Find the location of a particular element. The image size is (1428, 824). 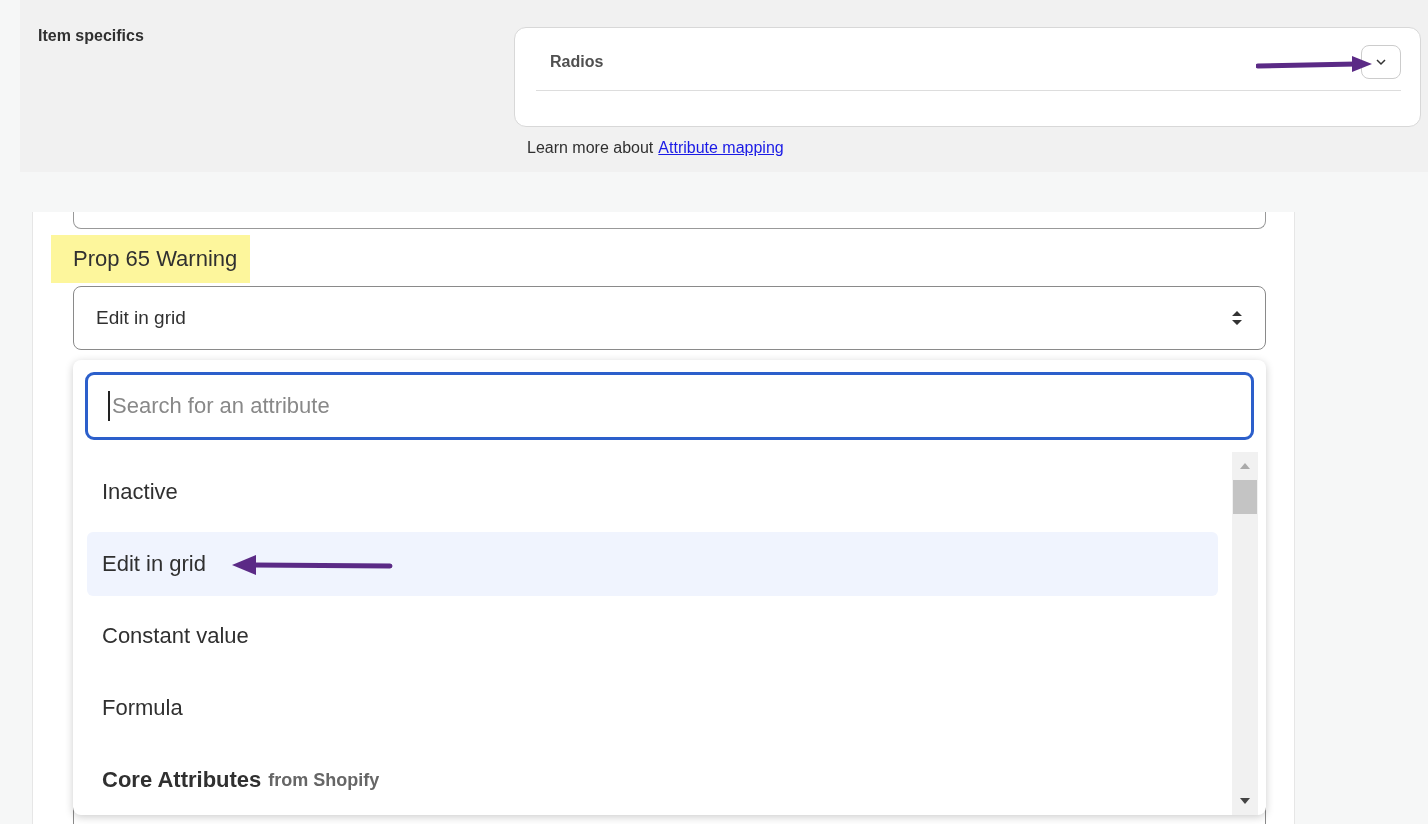

group-source: from Shopify is located at coordinates (324, 780).